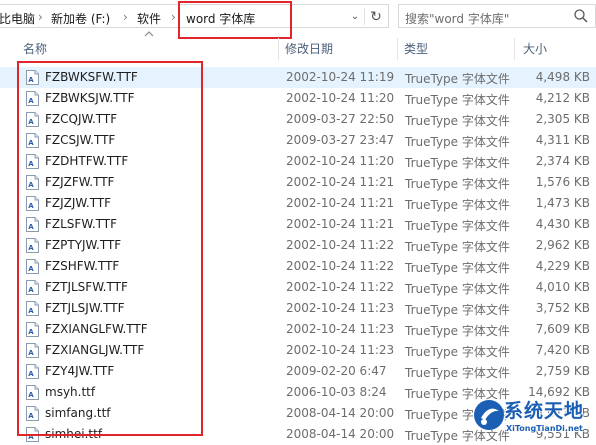  Describe the element at coordinates (340, 119) in the screenshot. I see `file-modified-date: 2009-03-27 22:50` at that location.